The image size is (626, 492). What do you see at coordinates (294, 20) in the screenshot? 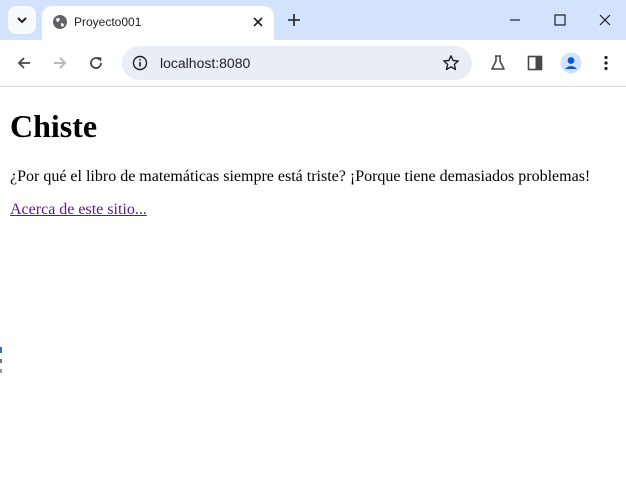
I see `plus-icon` at bounding box center [294, 20].